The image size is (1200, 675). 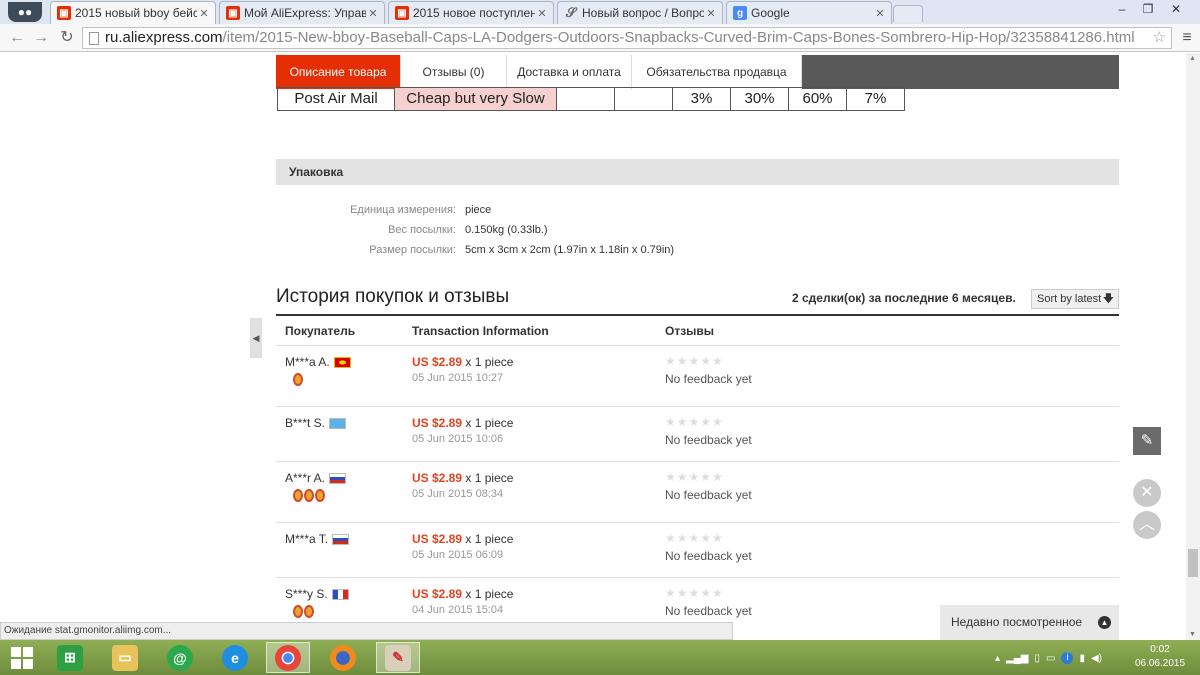 I want to click on buyer-cell: S***y S., so click(x=317, y=594).